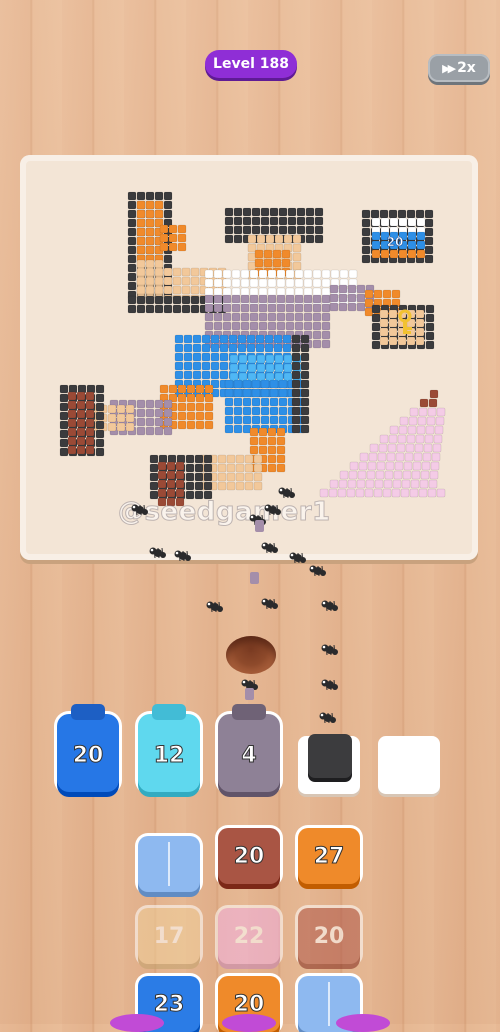 The height and width of the screenshot is (1032, 500). Describe the element at coordinates (169, 1004) in the screenshot. I see `block-count: 23` at that location.